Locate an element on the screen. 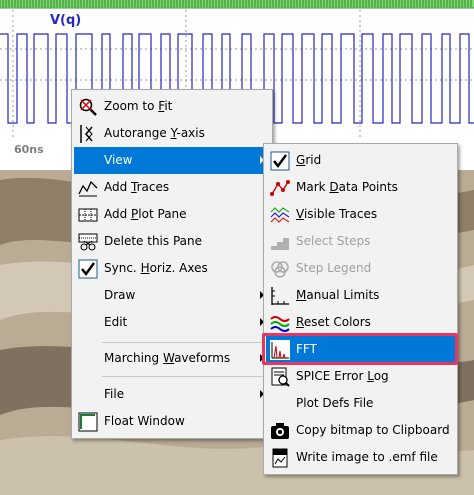 The image size is (474, 495). submenu-item-visible-traces: Visible Traces is located at coordinates (360, 214).